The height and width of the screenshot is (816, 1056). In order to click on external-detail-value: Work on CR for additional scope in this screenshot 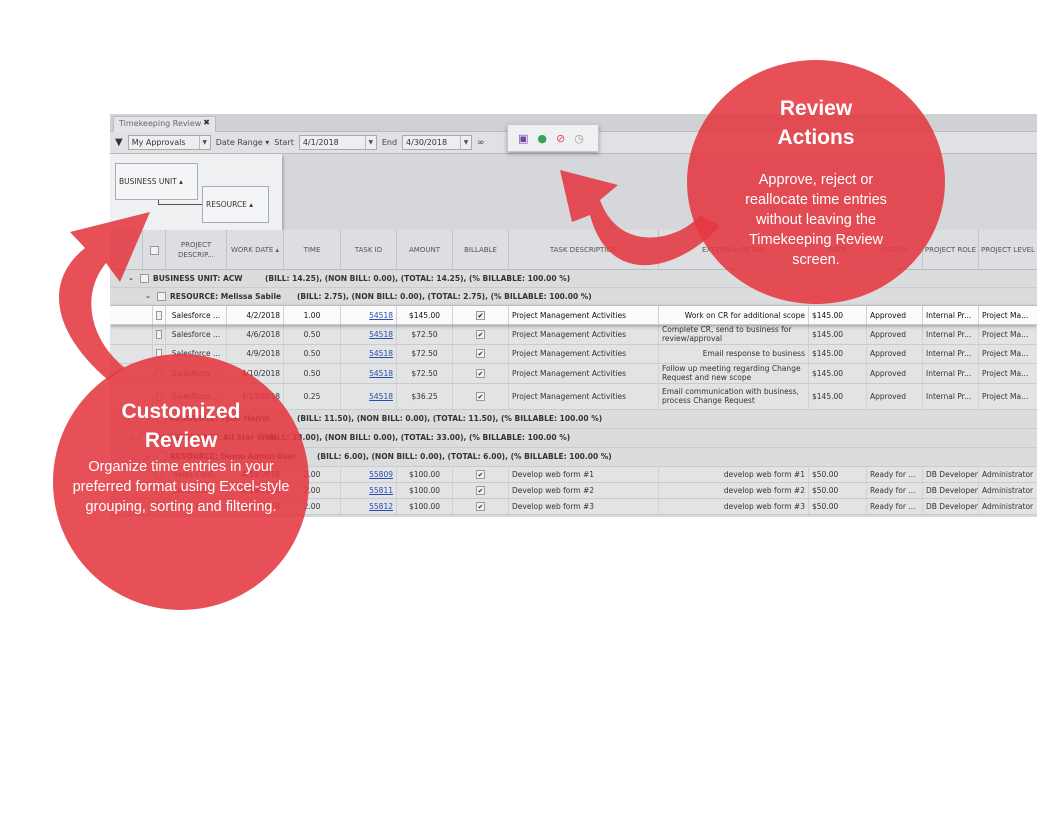, I will do `click(744, 315)`.